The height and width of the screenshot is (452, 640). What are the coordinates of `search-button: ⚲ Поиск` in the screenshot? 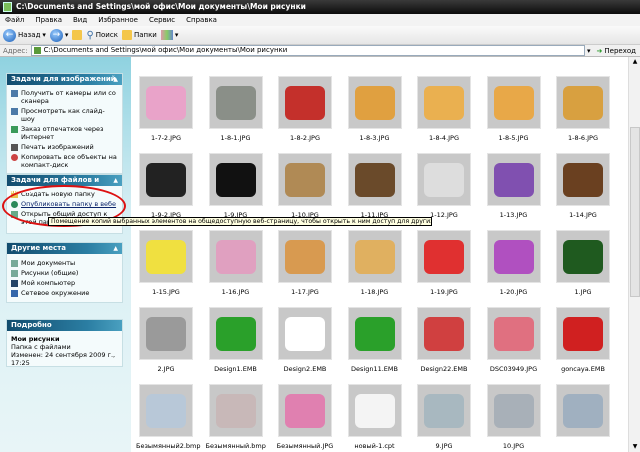 It's located at (102, 35).